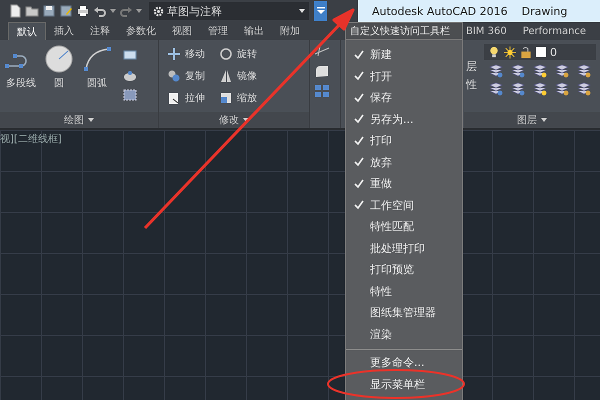 The height and width of the screenshot is (400, 600). Describe the element at coordinates (174, 54) in the screenshot. I see `move-icon` at that location.